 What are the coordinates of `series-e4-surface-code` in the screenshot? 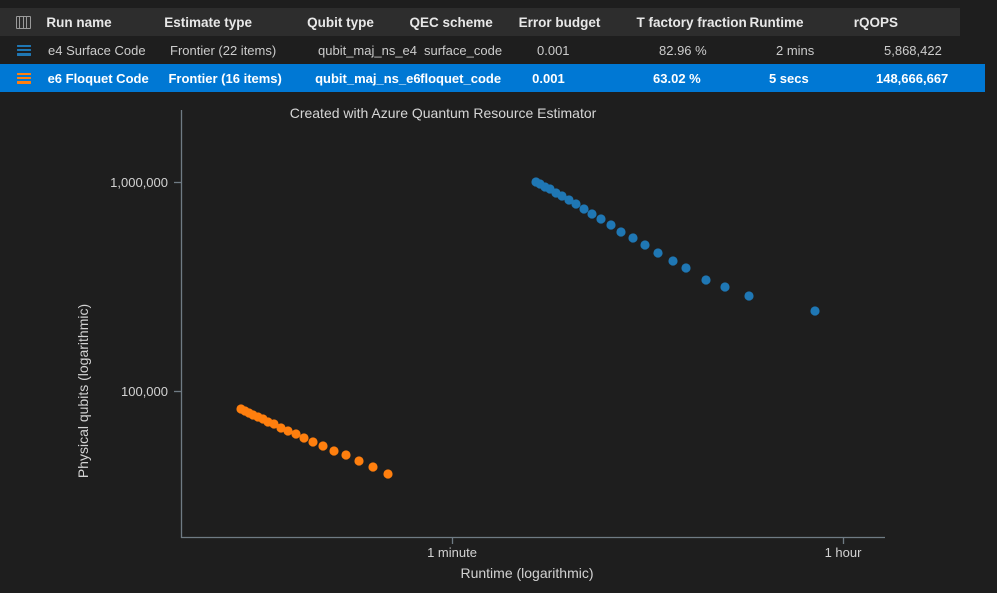 It's located at (314, 441).